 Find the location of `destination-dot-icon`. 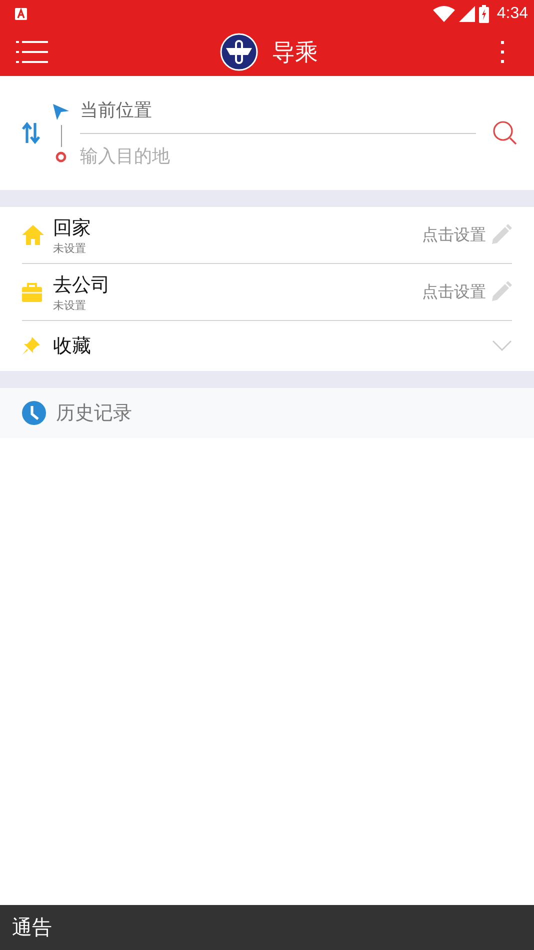

destination-dot-icon is located at coordinates (61, 157).